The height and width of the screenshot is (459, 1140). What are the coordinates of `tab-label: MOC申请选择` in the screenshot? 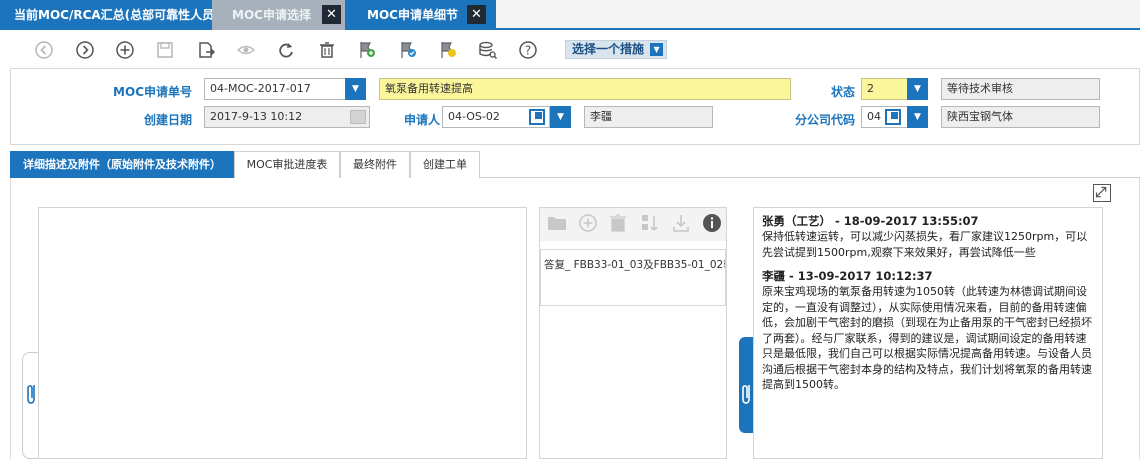 It's located at (271, 15).